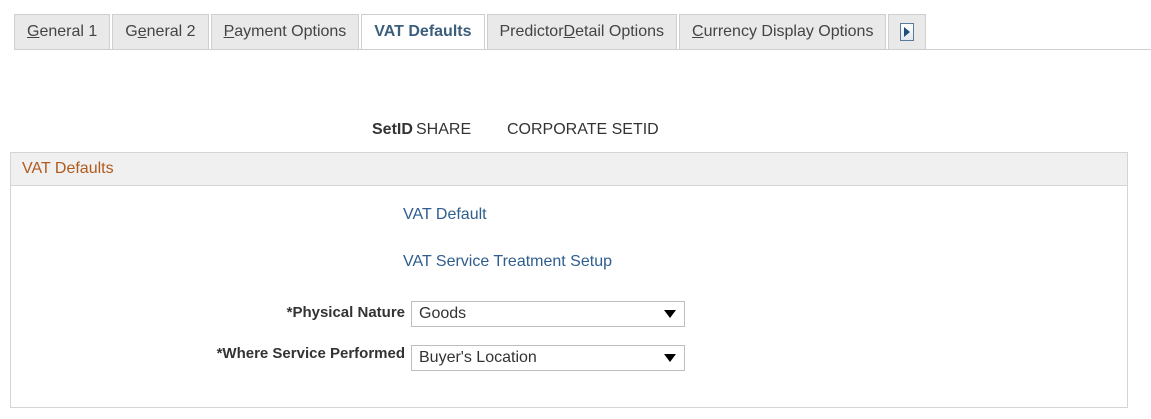 Image resolution: width=1151 pixels, height=419 pixels. I want to click on physical-nature-value: Goods, so click(443, 313).